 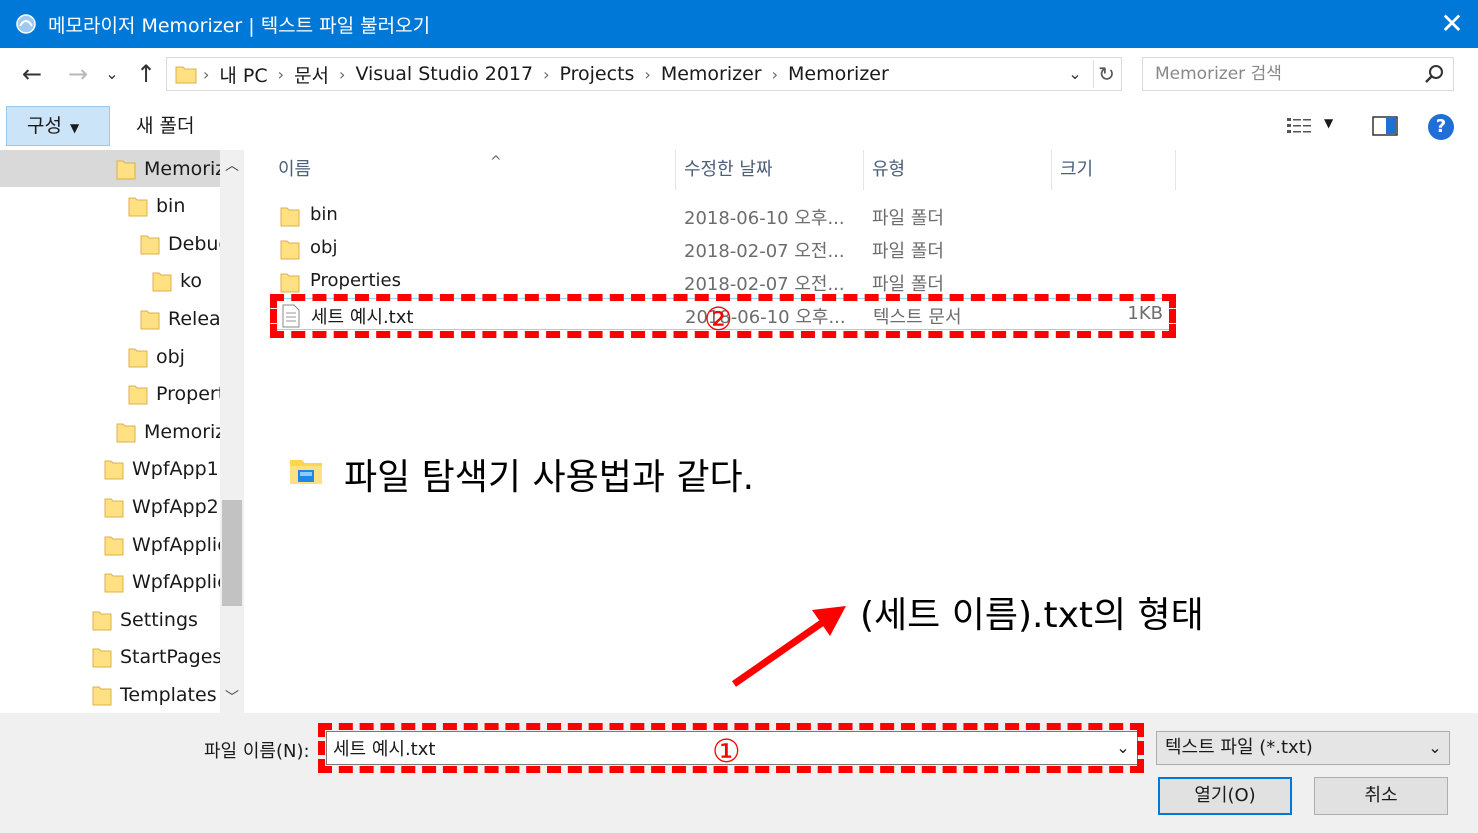 What do you see at coordinates (165, 126) in the screenshot?
I see `new-folder-button: 새 폴더` at bounding box center [165, 126].